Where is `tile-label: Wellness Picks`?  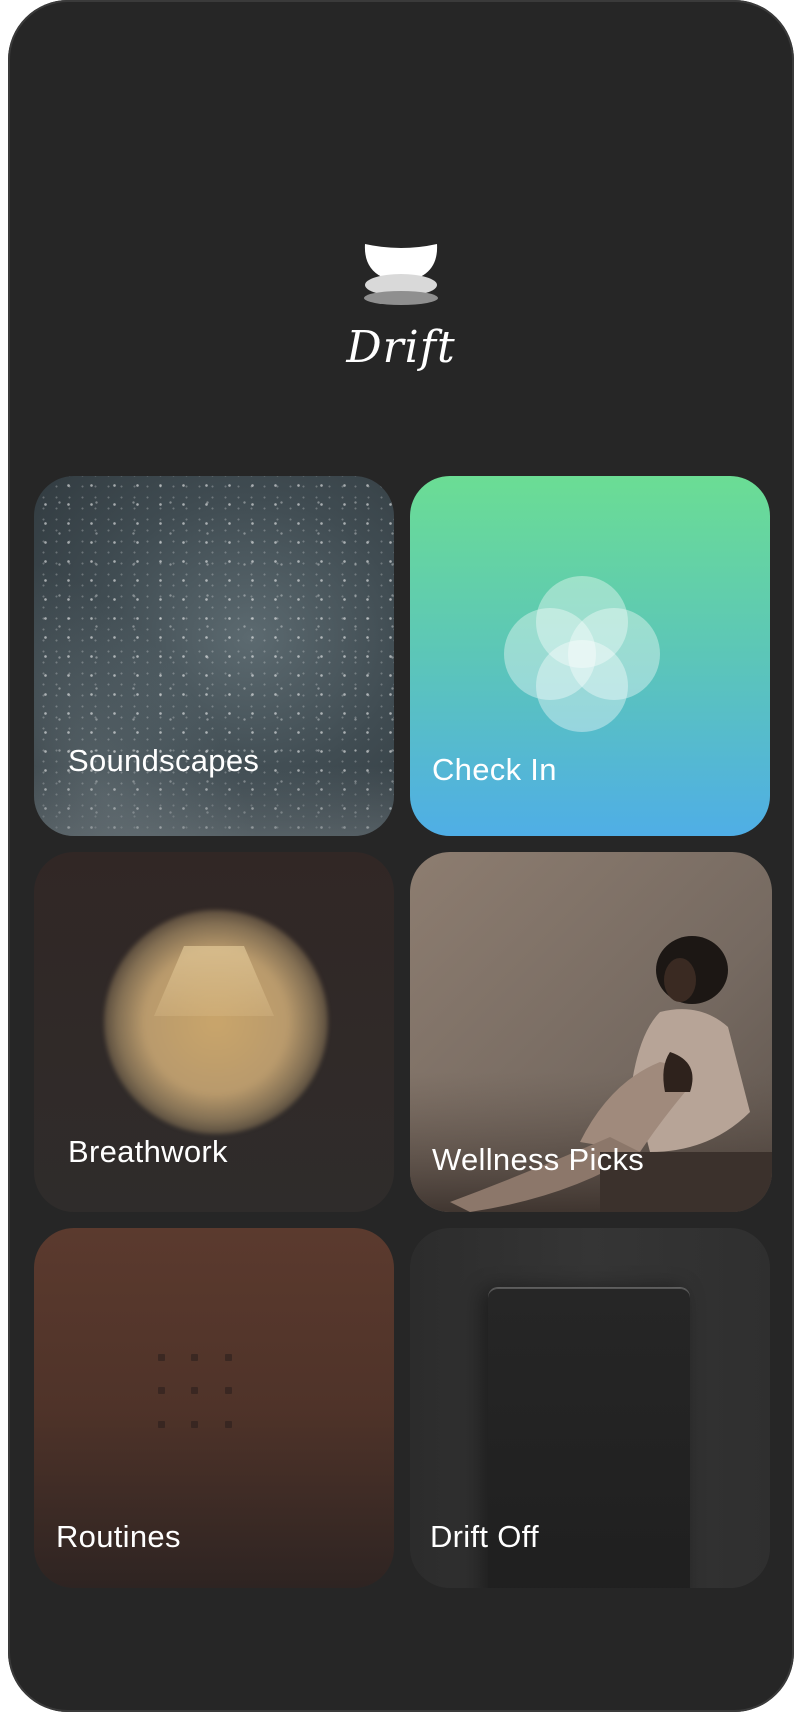
tile-label: Wellness Picks is located at coordinates (538, 1159).